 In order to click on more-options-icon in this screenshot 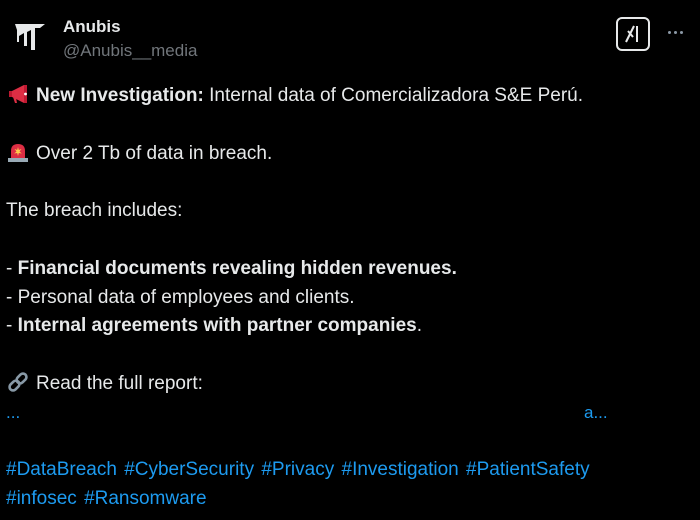, I will do `click(675, 32)`.